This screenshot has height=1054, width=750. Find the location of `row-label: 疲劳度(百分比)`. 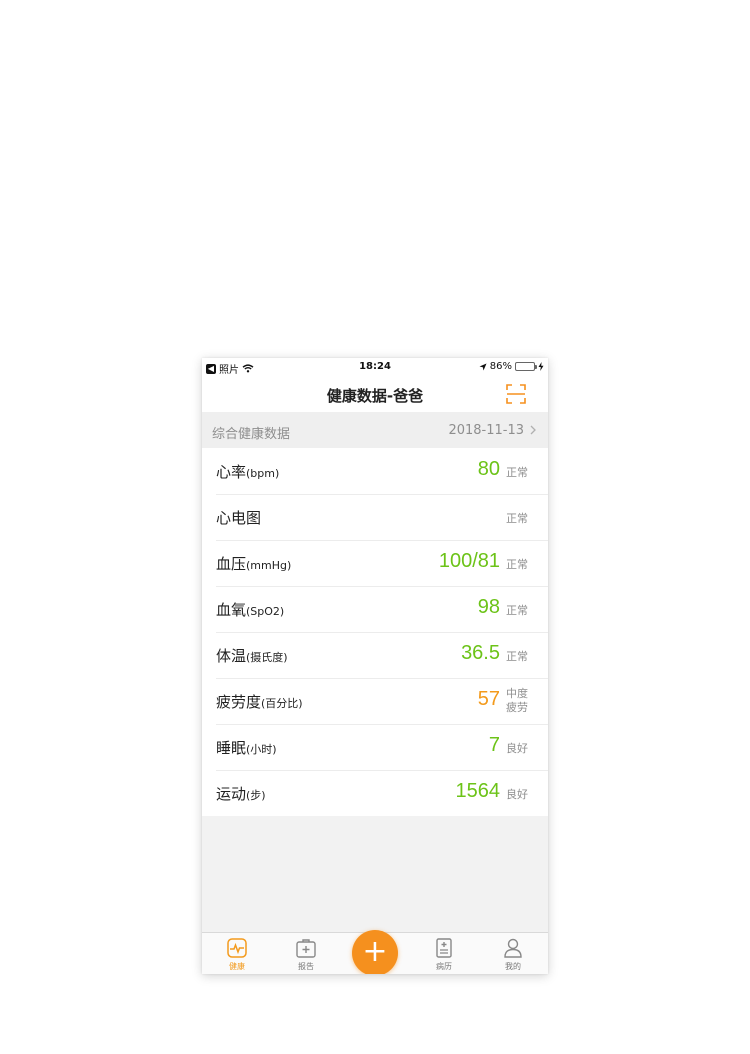

row-label: 疲劳度(百分比) is located at coordinates (259, 702).